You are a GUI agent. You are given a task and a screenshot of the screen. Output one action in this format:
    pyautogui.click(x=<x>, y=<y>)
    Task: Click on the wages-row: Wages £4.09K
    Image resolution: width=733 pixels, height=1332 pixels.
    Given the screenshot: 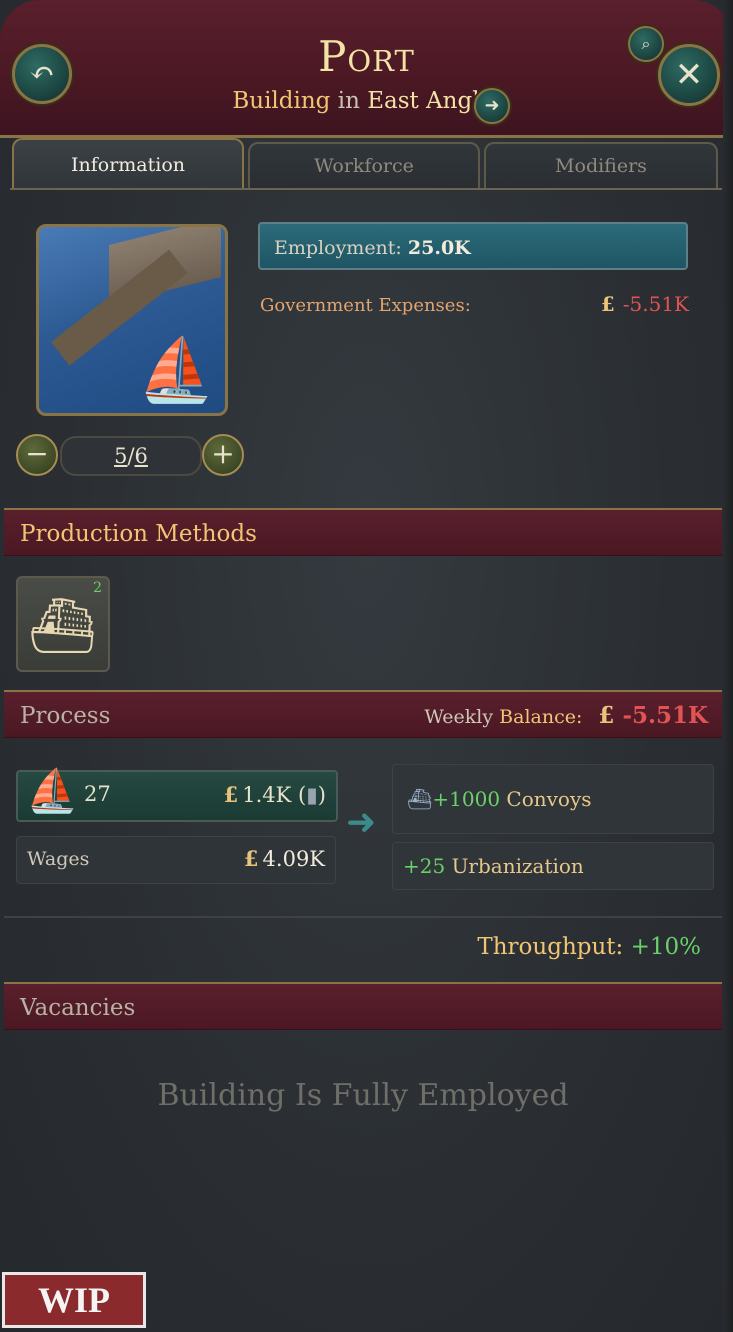 What is the action you would take?
    pyautogui.click(x=176, y=860)
    